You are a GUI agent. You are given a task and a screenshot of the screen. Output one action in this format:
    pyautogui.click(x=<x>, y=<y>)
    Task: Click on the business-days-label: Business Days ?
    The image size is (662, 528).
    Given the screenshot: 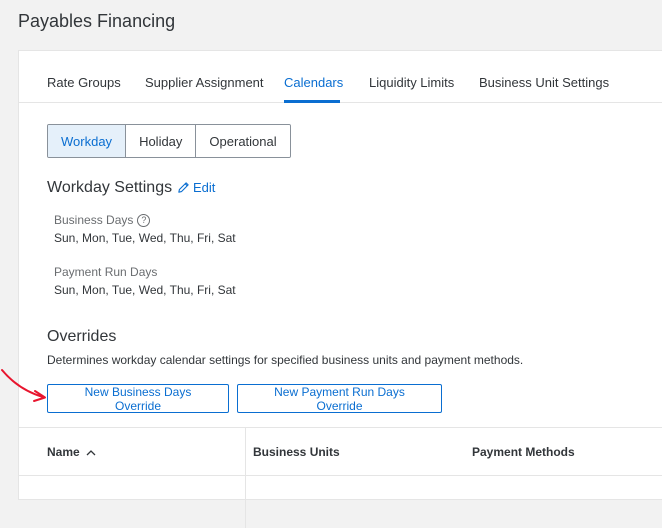 What is the action you would take?
    pyautogui.click(x=102, y=220)
    